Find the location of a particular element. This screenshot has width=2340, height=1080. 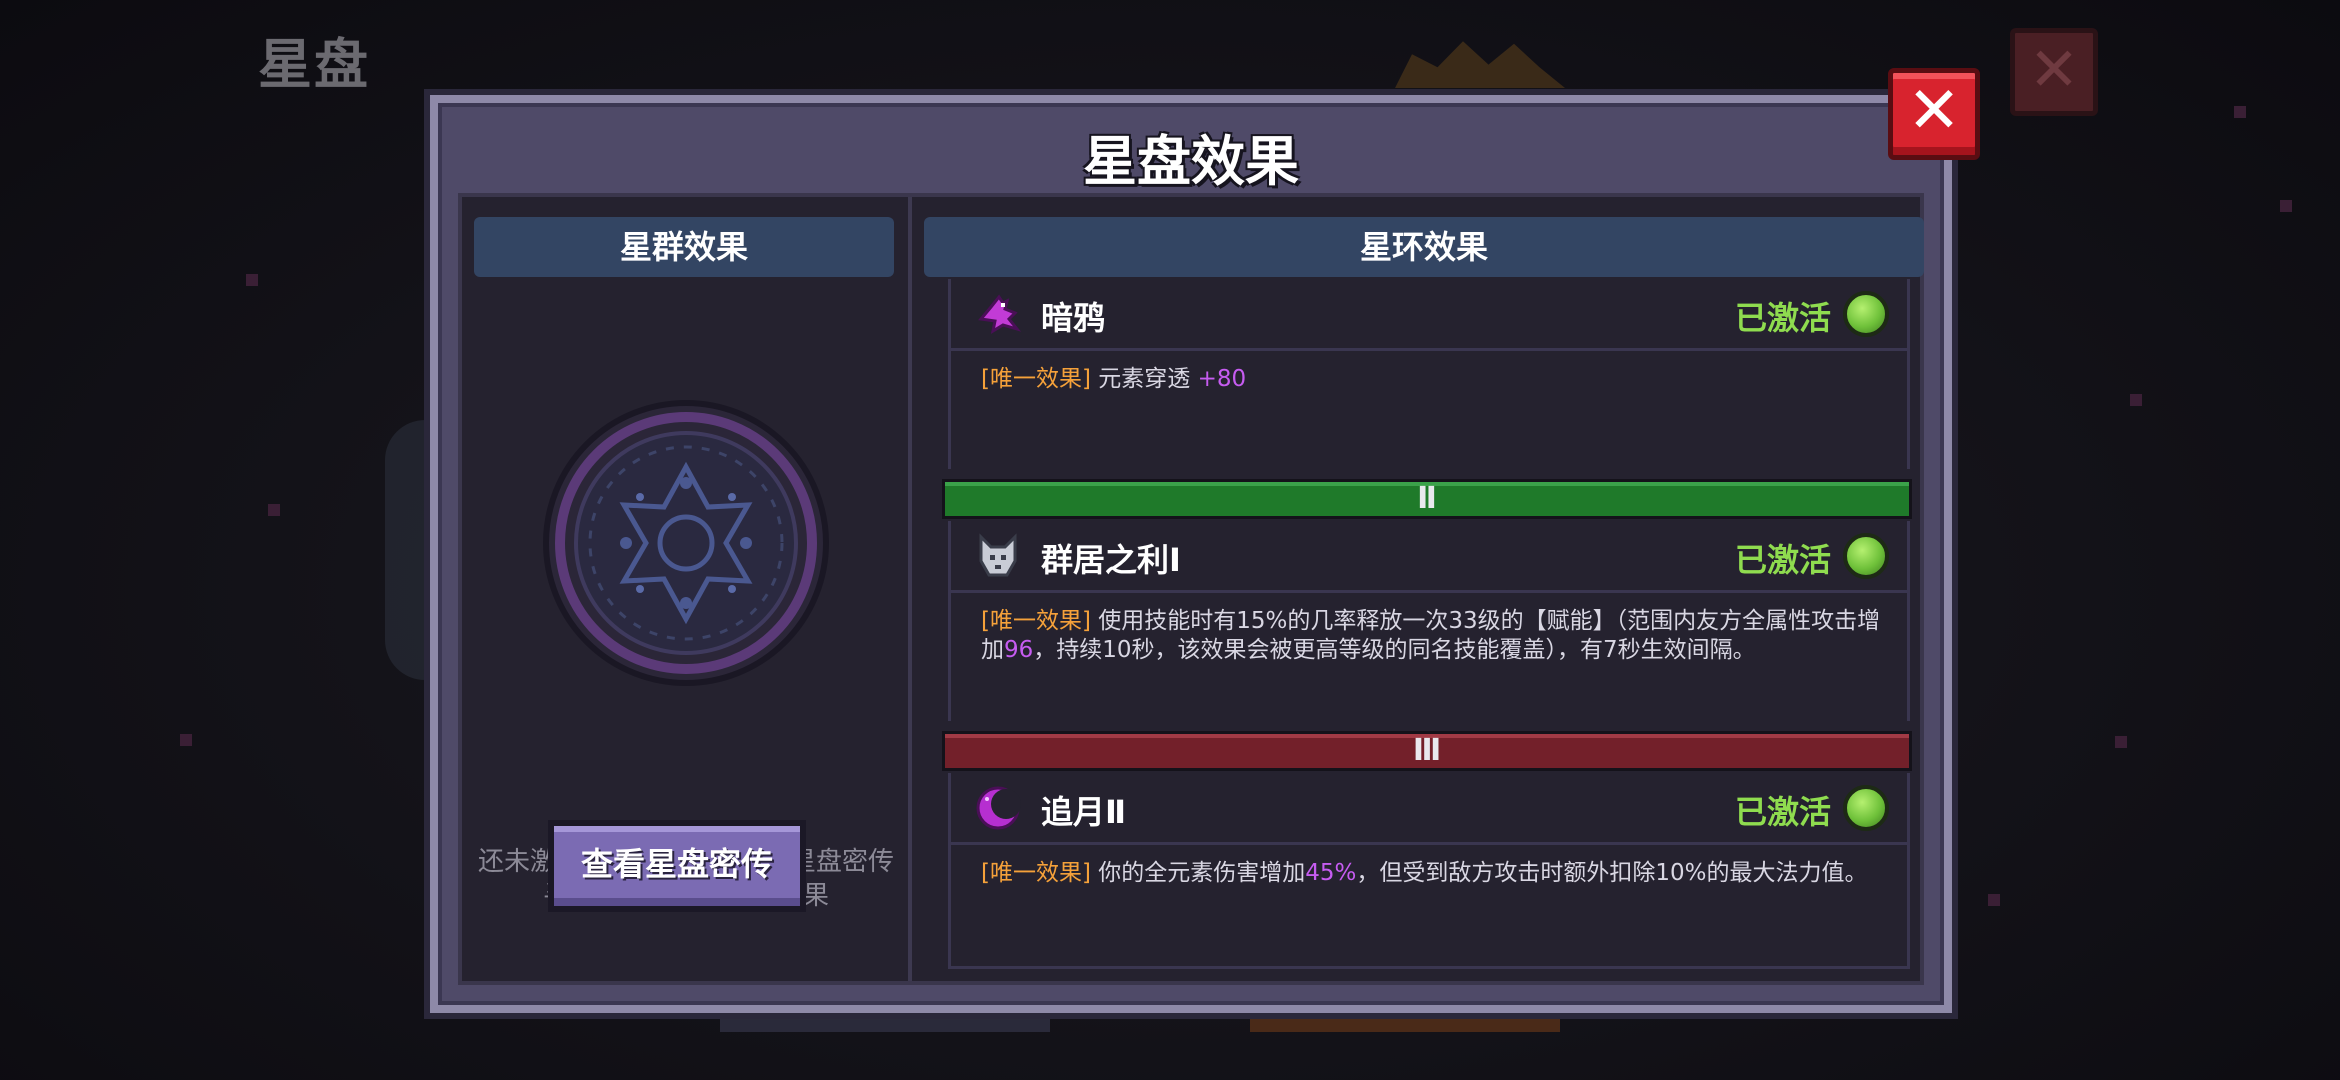

dialog-title: 星盘效果 is located at coordinates (1191, 161).